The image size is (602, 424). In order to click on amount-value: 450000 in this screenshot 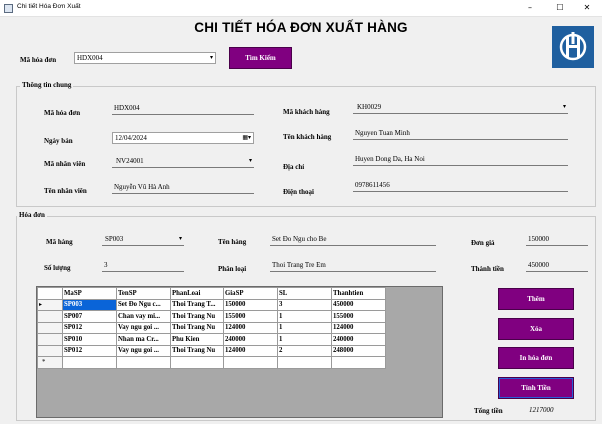, I will do `click(538, 265)`.